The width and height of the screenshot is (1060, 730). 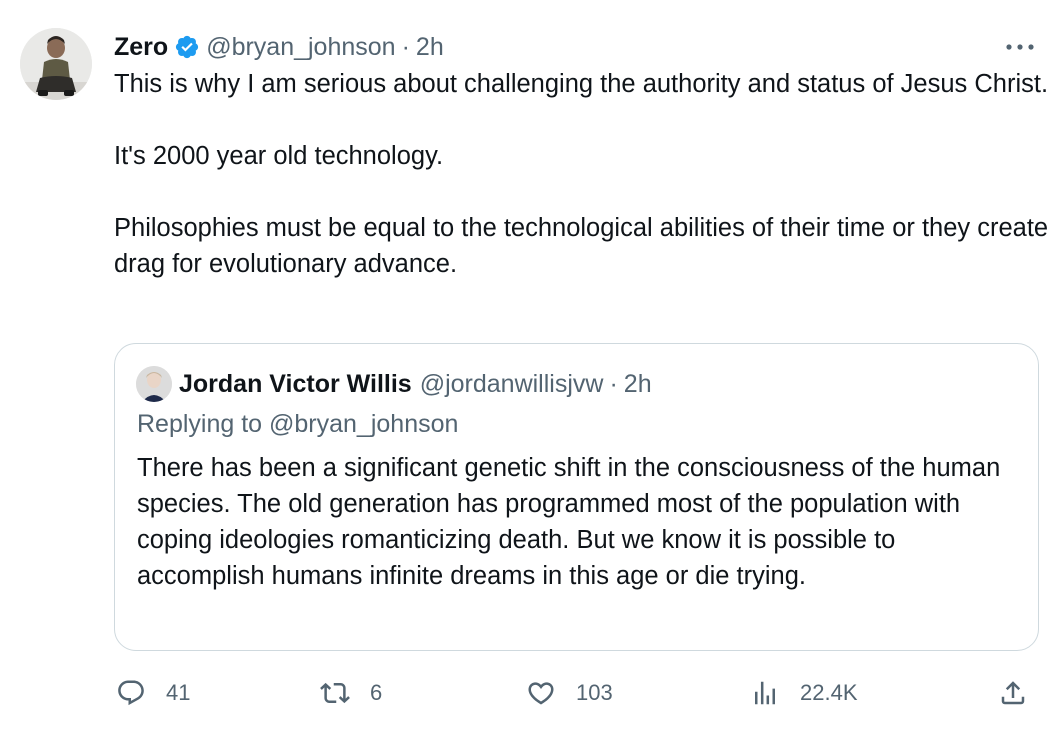 I want to click on more-options-button, so click(x=1020, y=47).